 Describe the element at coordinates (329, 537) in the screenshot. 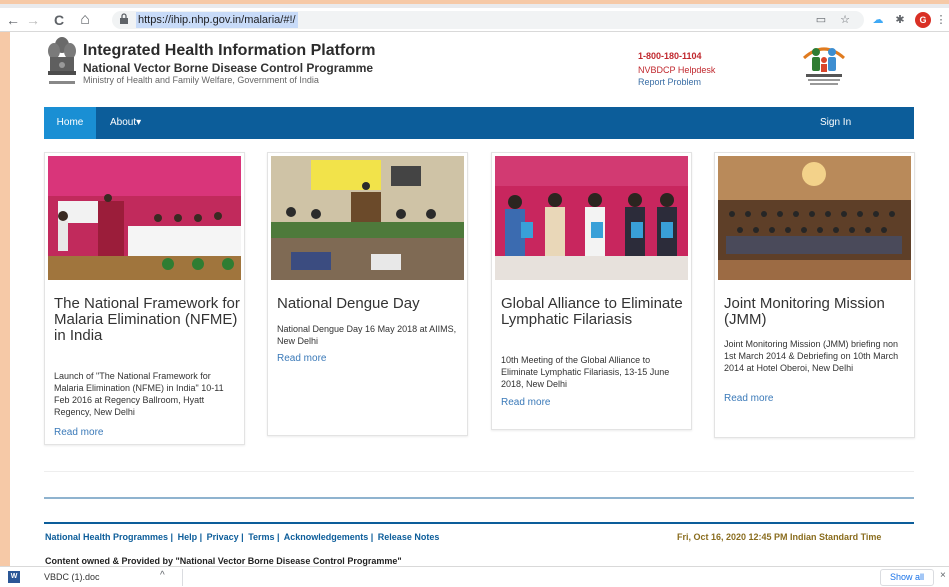

I see `footer-link-acknowledgements: Acknowledgements |` at that location.